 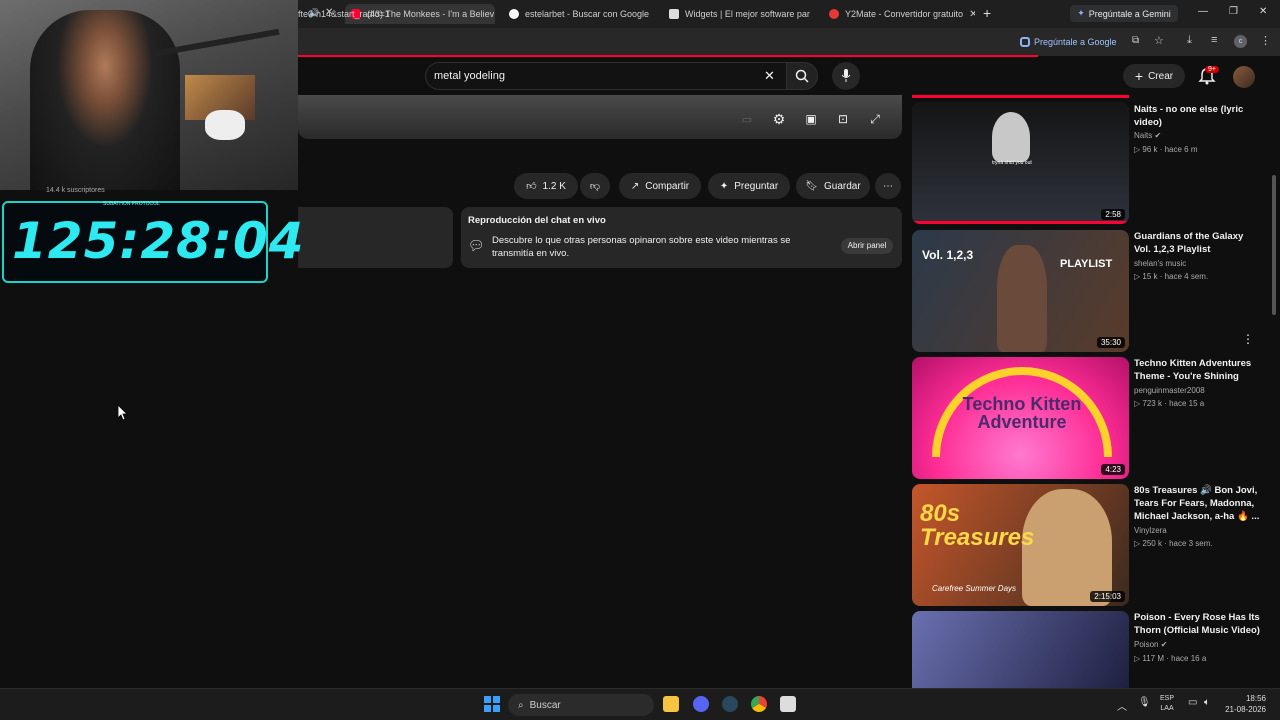 I want to click on clock: 18:56 21-08-2026, so click(x=1245, y=704).